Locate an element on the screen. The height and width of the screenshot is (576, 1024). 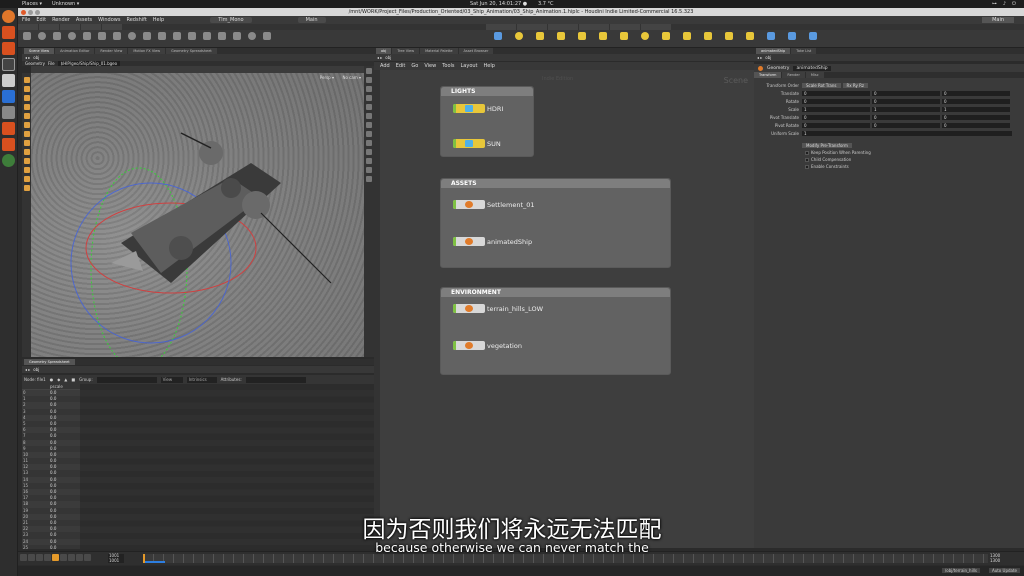
guides-icon is located at coordinates (369, 134).